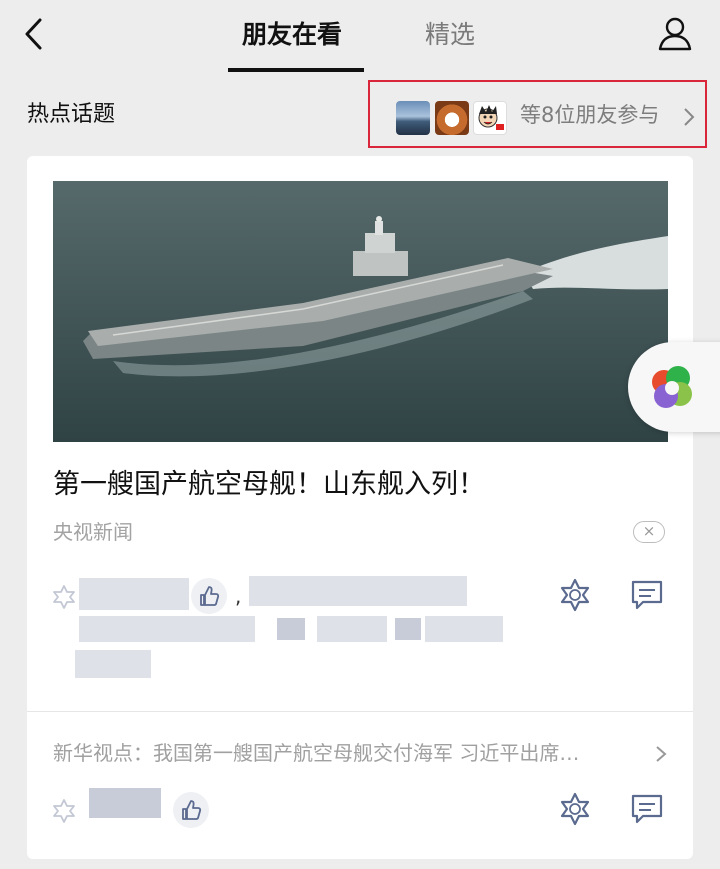 The width and height of the screenshot is (720, 869). What do you see at coordinates (71, 114) in the screenshot?
I see `hot-topic-title: 热点话题` at bounding box center [71, 114].